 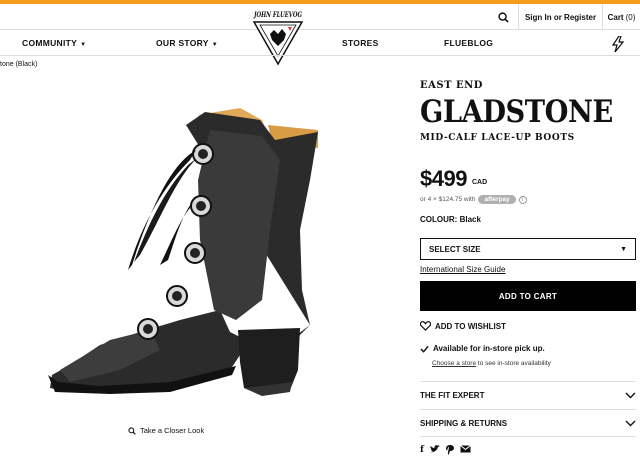 I want to click on fit-expert-accordion: THE FIT EXPERT, so click(x=528, y=395).